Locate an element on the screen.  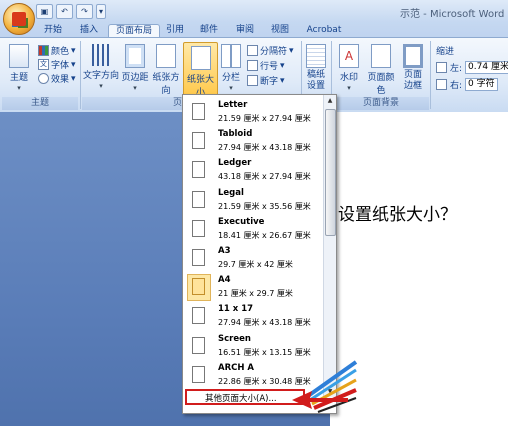
paper-size-name: A4 is located at coordinates (224, 280).